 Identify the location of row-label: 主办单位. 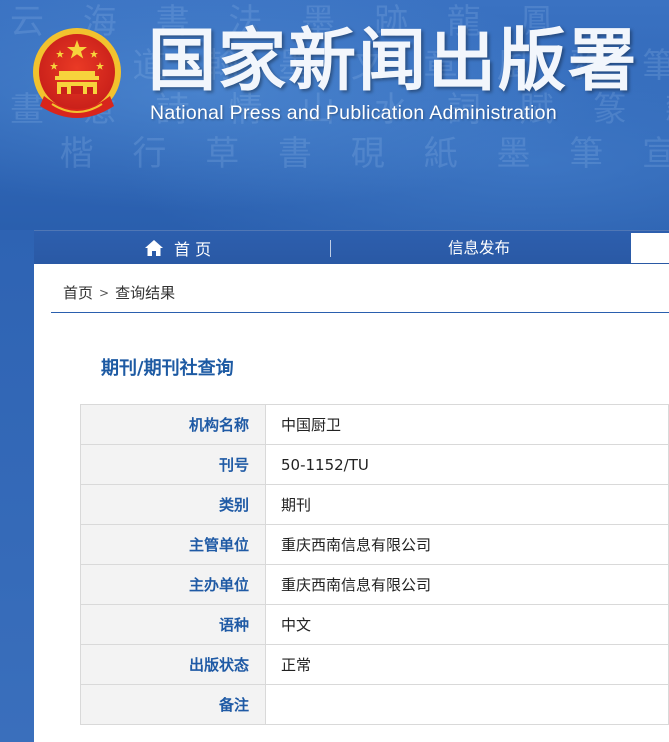
(173, 584).